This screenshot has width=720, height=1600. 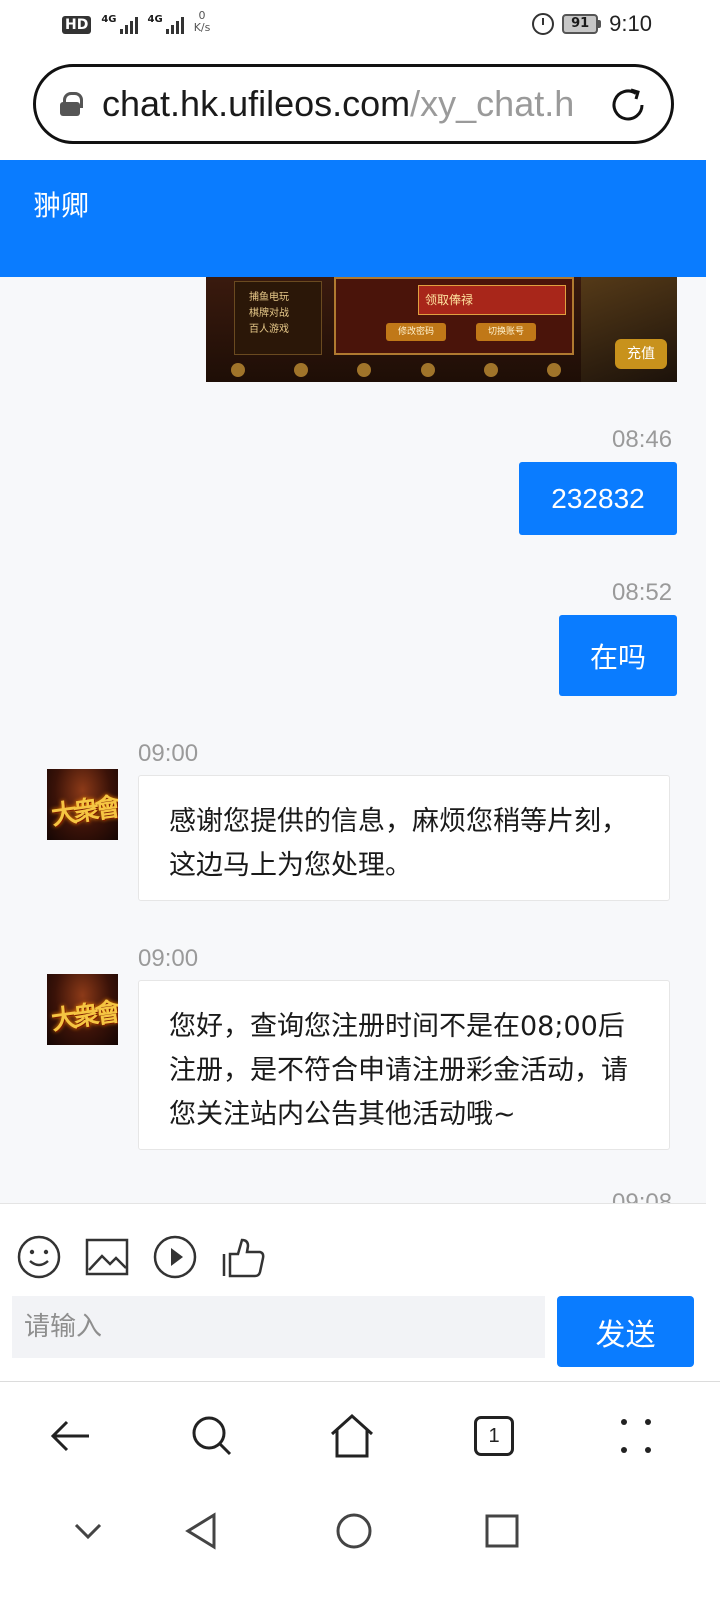 I want to click on home-icon, so click(x=352, y=1436).